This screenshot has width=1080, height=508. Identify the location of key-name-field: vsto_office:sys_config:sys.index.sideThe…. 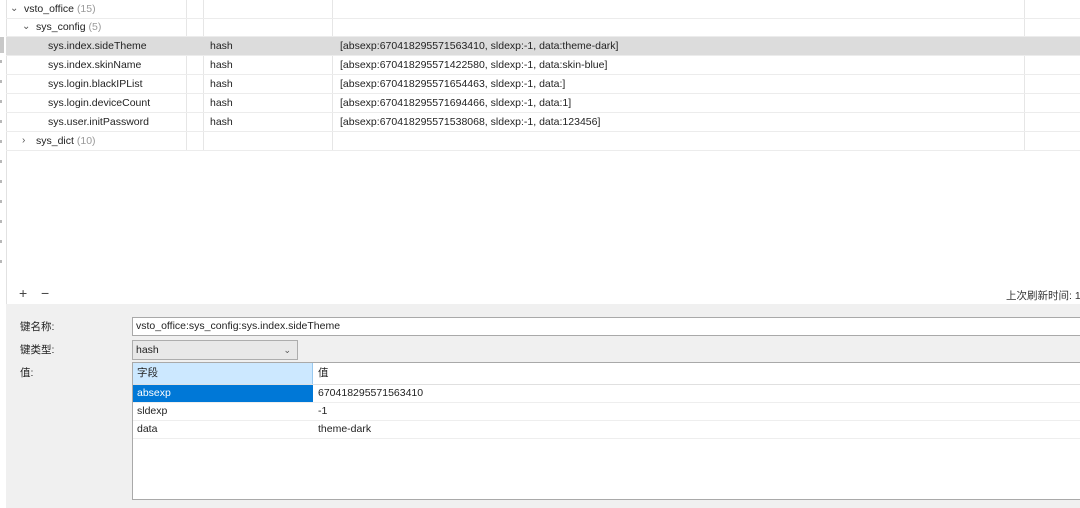
(606, 326).